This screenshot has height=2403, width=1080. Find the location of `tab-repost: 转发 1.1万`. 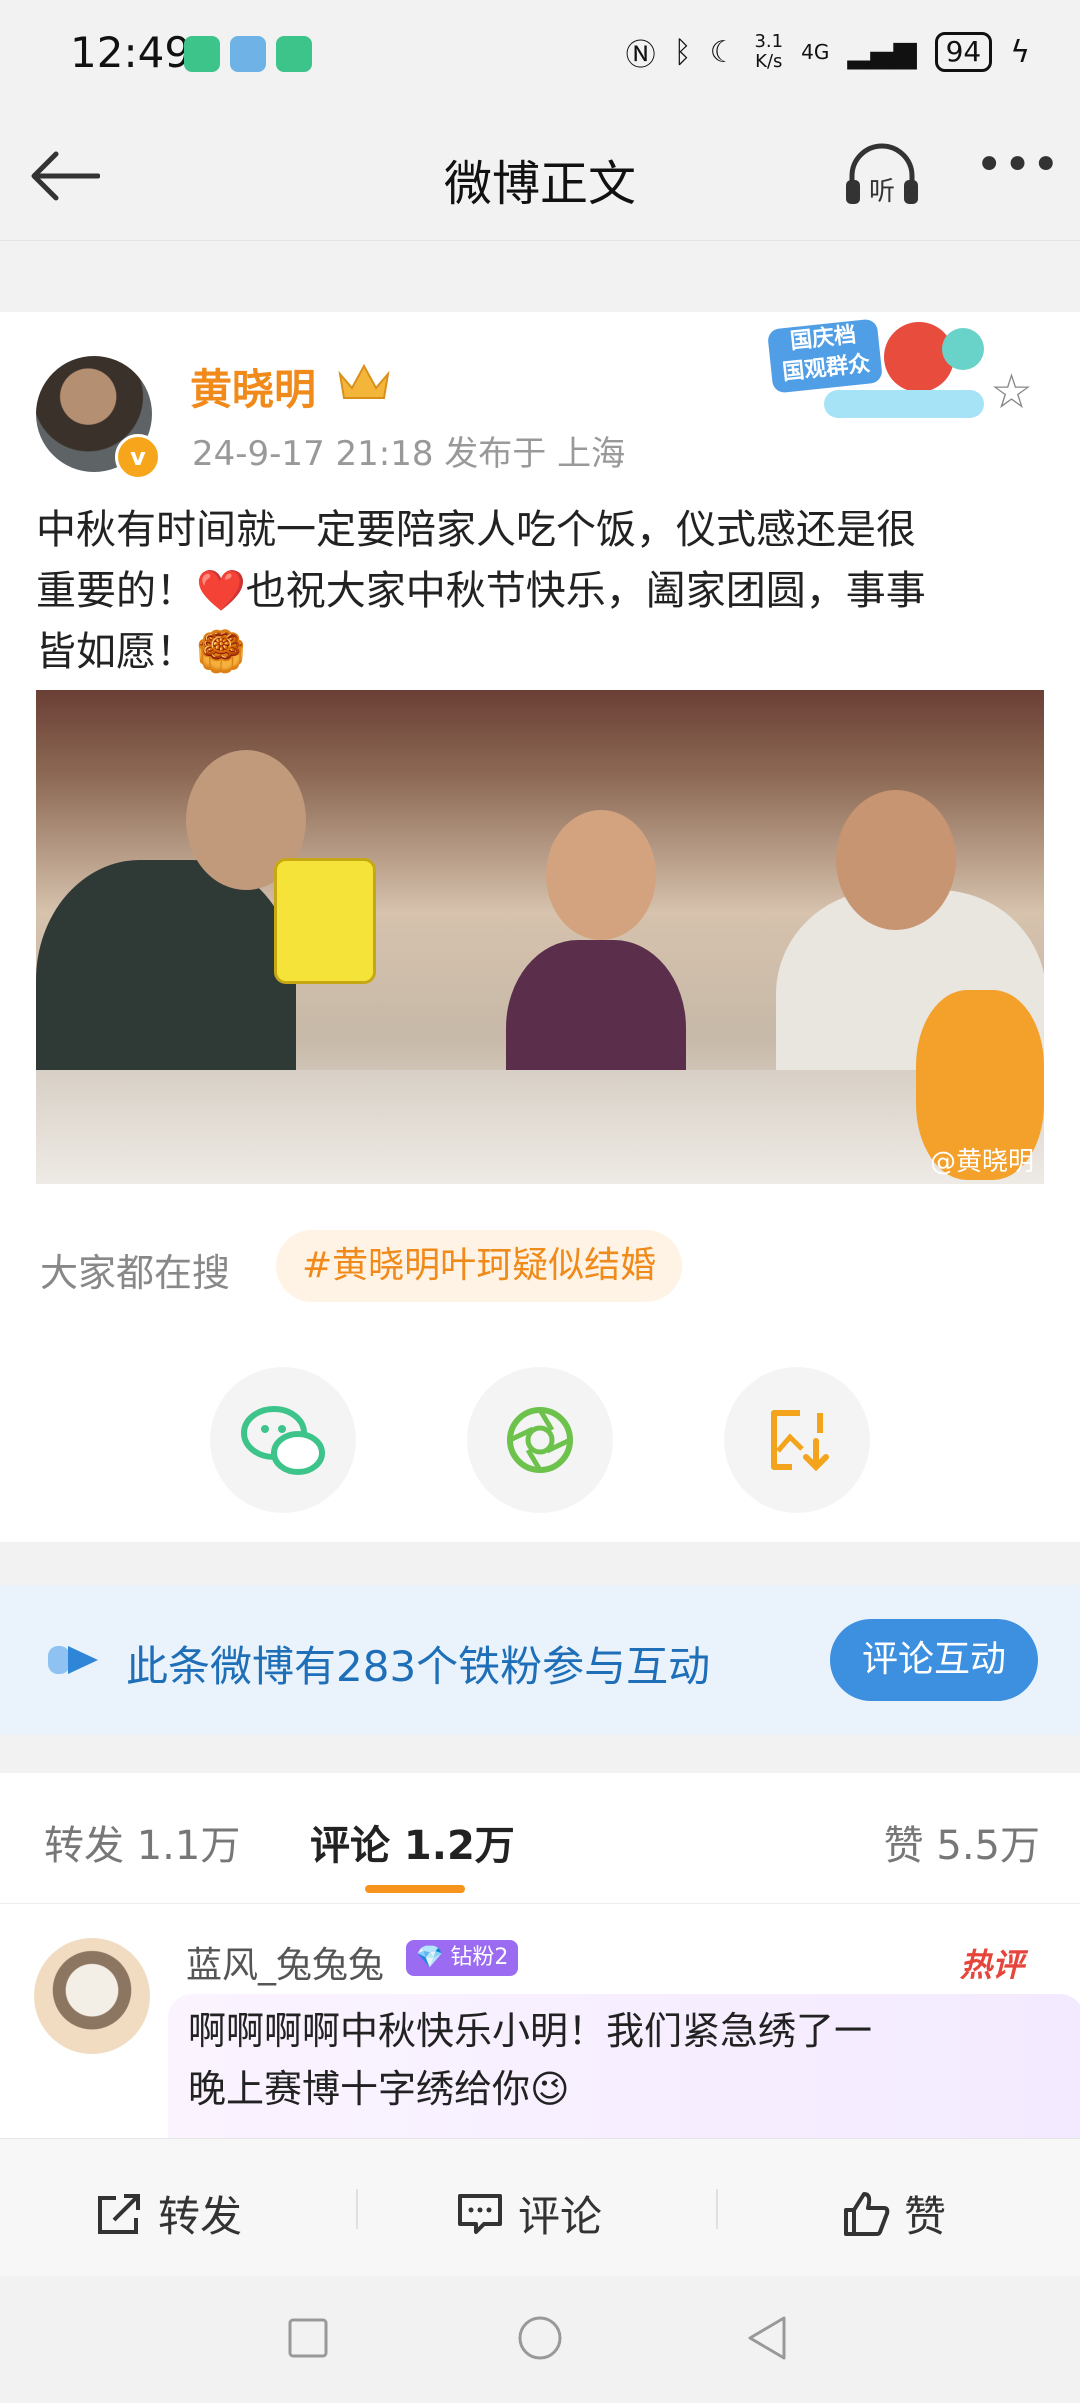

tab-repost: 转发 1.1万 is located at coordinates (142, 1842).